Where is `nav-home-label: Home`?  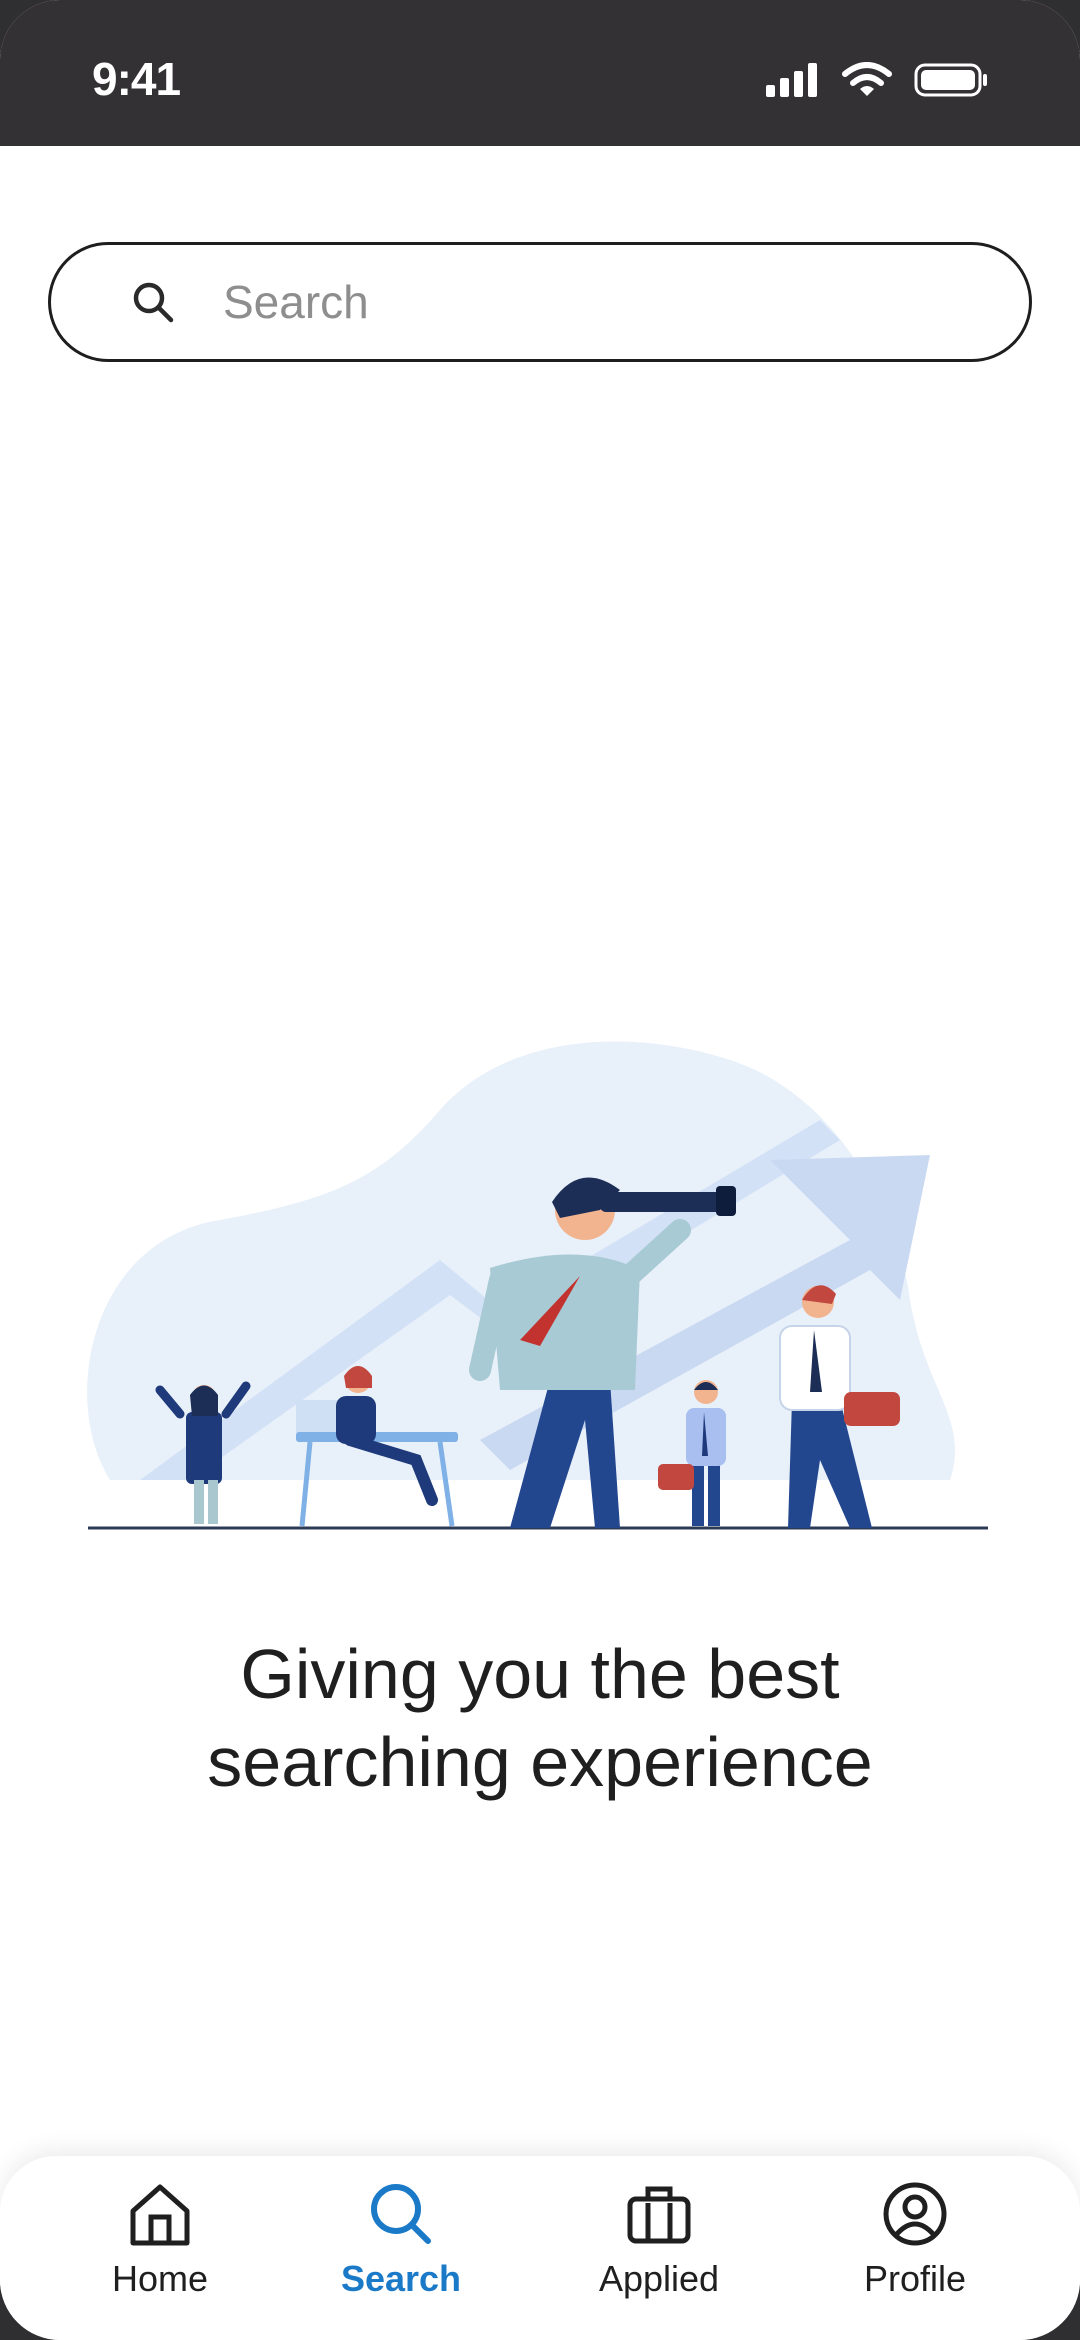 nav-home-label: Home is located at coordinates (160, 2278).